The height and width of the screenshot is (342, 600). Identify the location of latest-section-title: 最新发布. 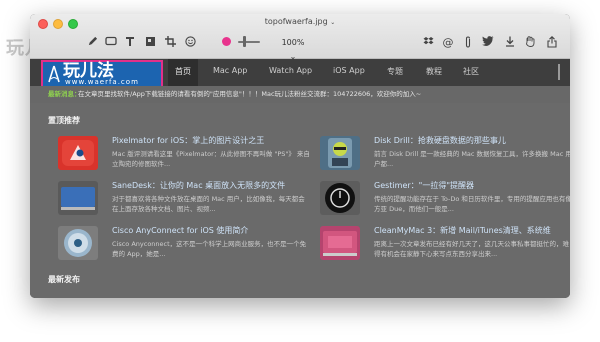
(64, 279).